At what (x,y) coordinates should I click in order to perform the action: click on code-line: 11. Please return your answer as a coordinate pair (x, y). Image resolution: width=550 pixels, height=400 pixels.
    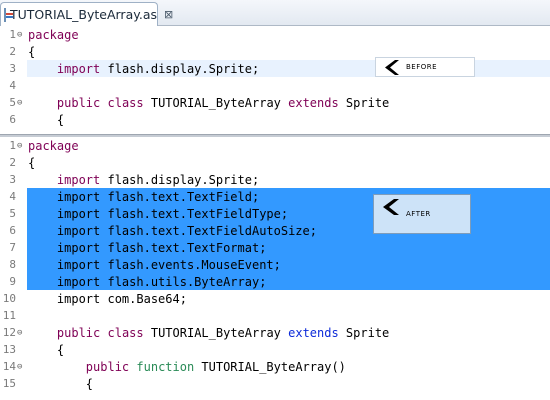
    Looking at the image, I should click on (275, 315).